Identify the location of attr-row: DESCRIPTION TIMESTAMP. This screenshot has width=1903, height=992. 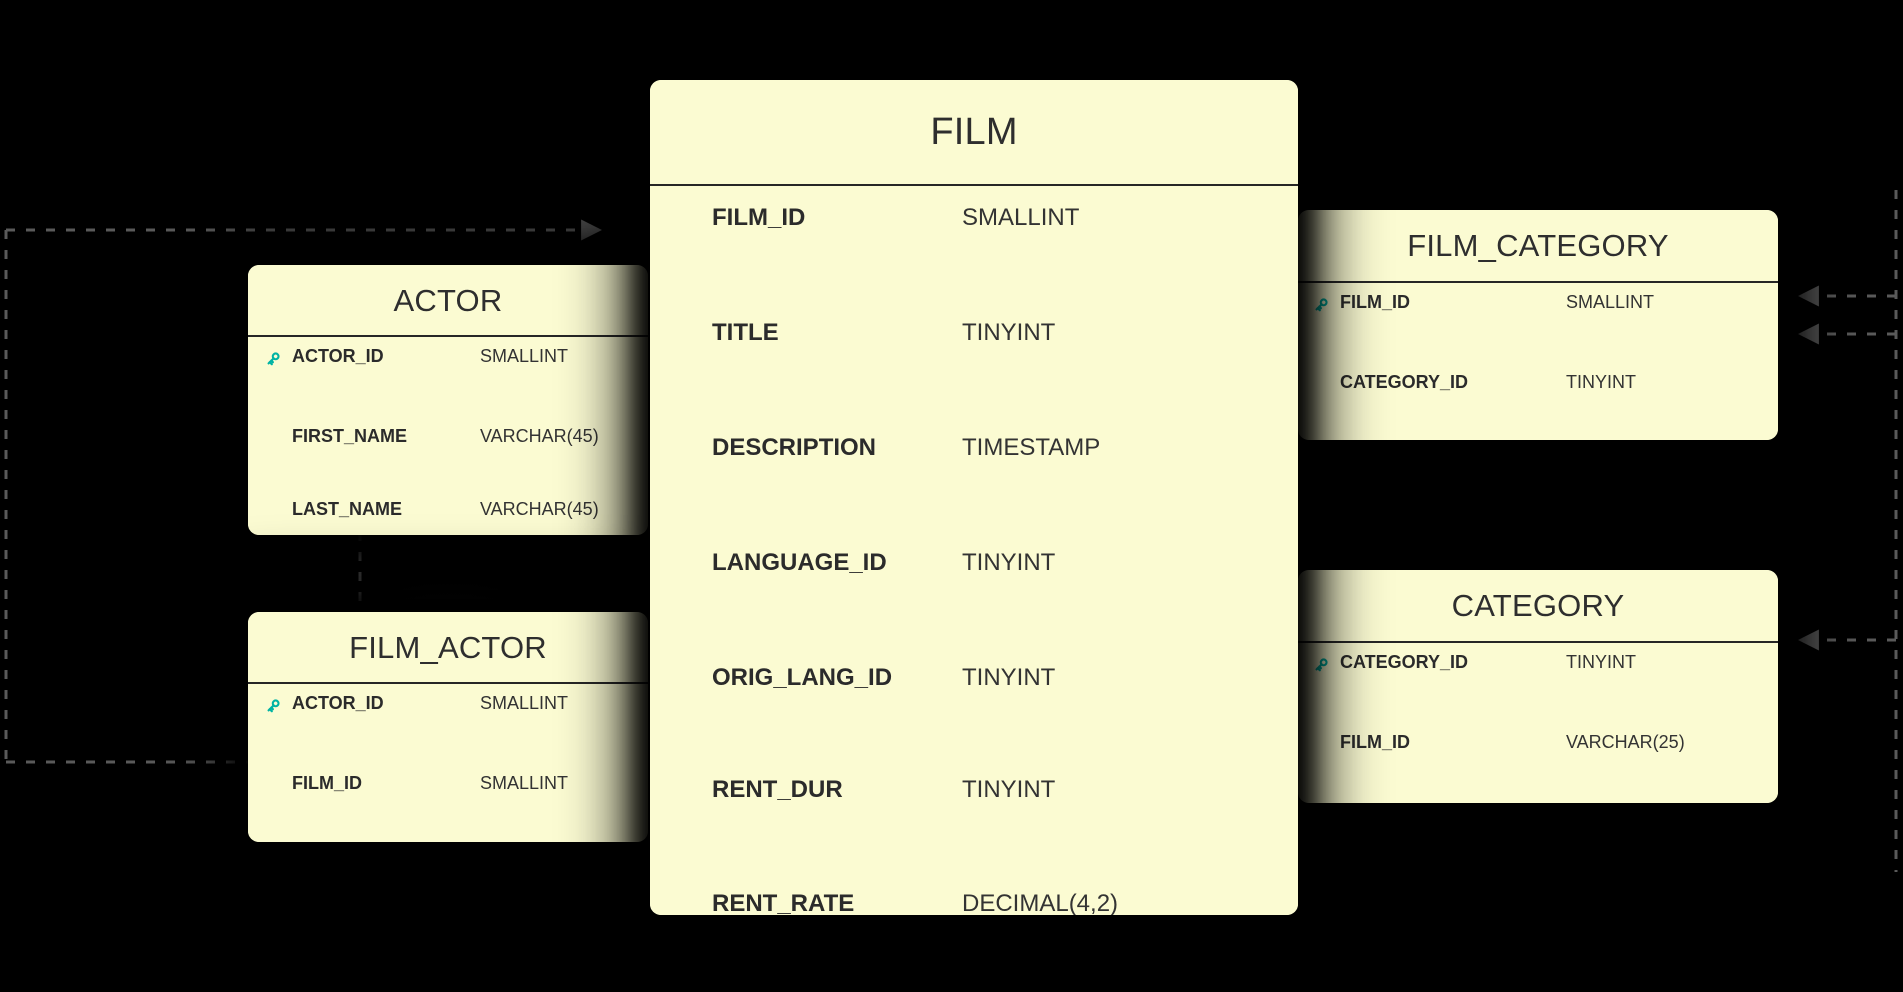
(974, 380).